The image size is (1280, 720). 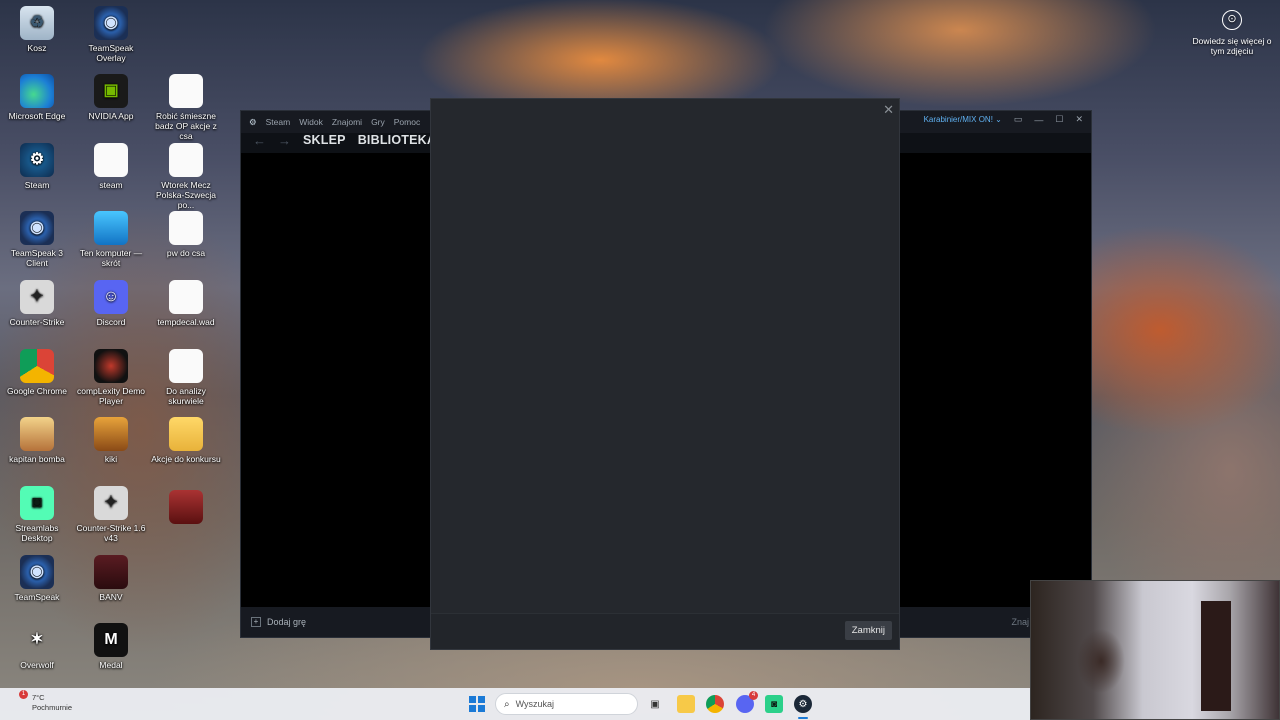 I want to click on search-icon: ⌕, so click(x=507, y=704).